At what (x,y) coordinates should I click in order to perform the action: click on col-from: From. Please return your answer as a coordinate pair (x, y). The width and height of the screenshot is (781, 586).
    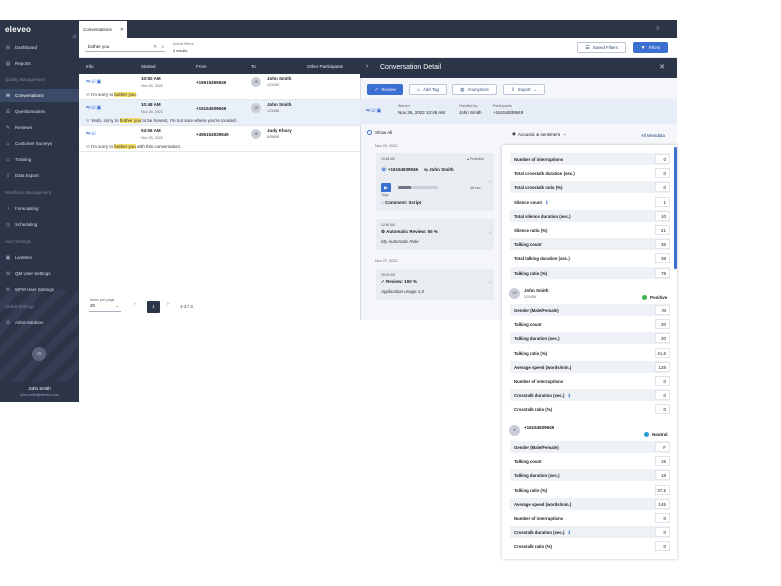
    Looking at the image, I should click on (201, 66).